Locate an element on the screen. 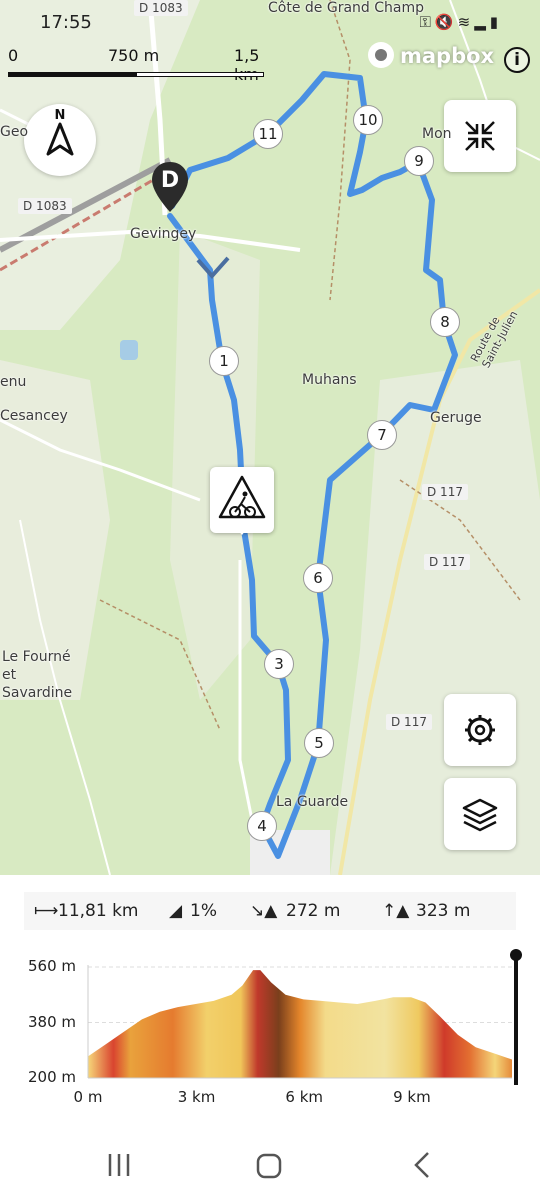 The image size is (540, 1200). status-icons: ⚿🔇≋▂▮ is located at coordinates (461, 22).